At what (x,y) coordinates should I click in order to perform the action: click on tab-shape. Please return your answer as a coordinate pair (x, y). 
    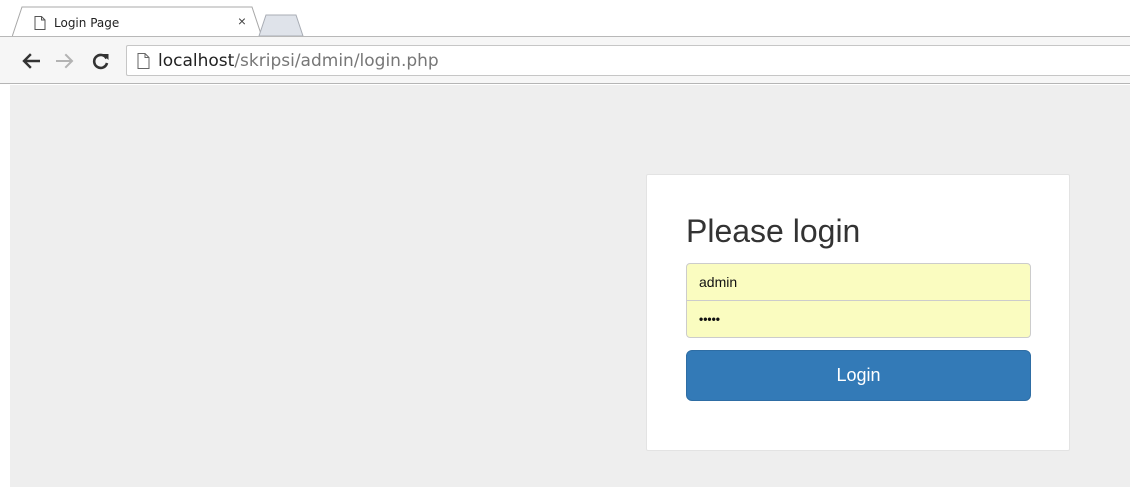
    Looking at the image, I should click on (137, 21).